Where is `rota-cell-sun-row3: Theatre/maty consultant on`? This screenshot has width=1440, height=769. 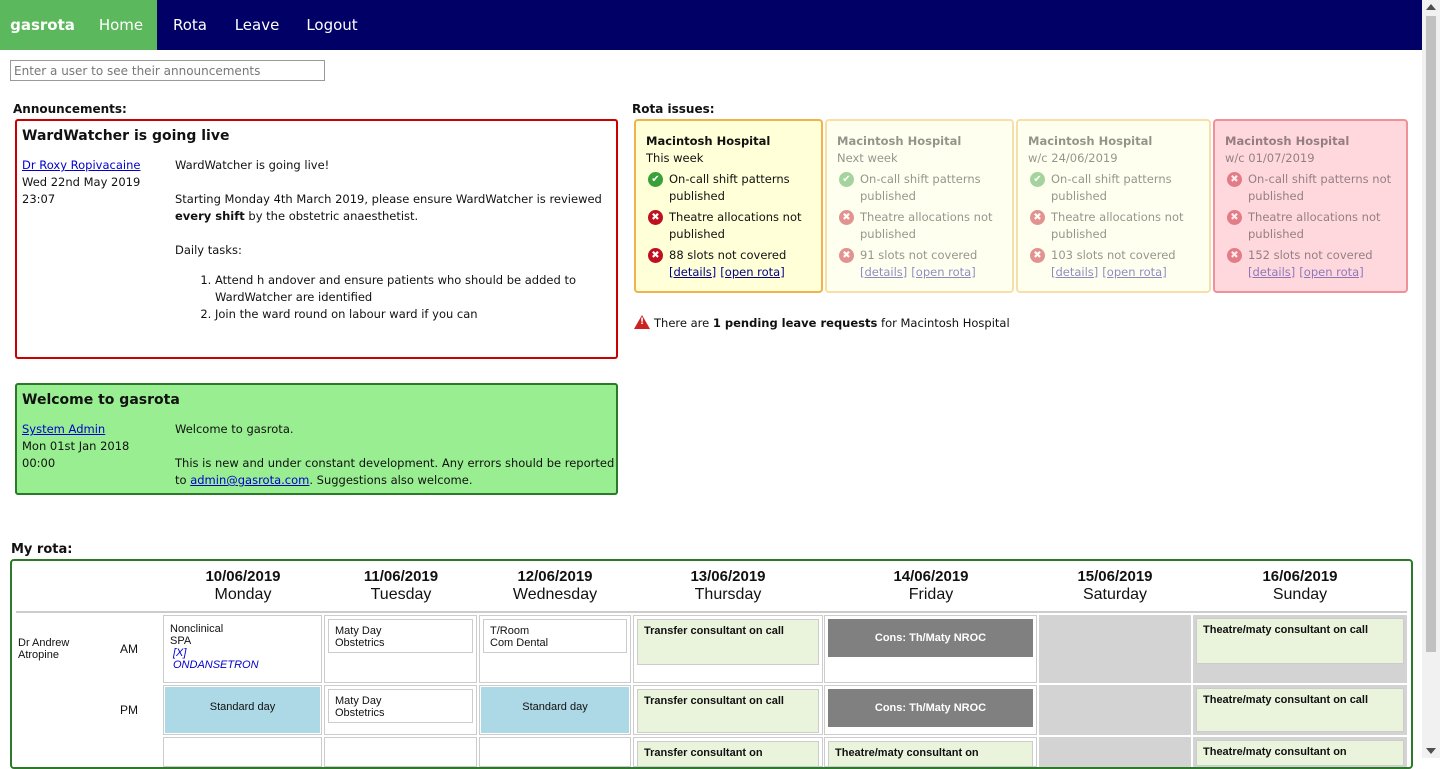
rota-cell-sun-row3: Theatre/maty consultant on is located at coordinates (1300, 752).